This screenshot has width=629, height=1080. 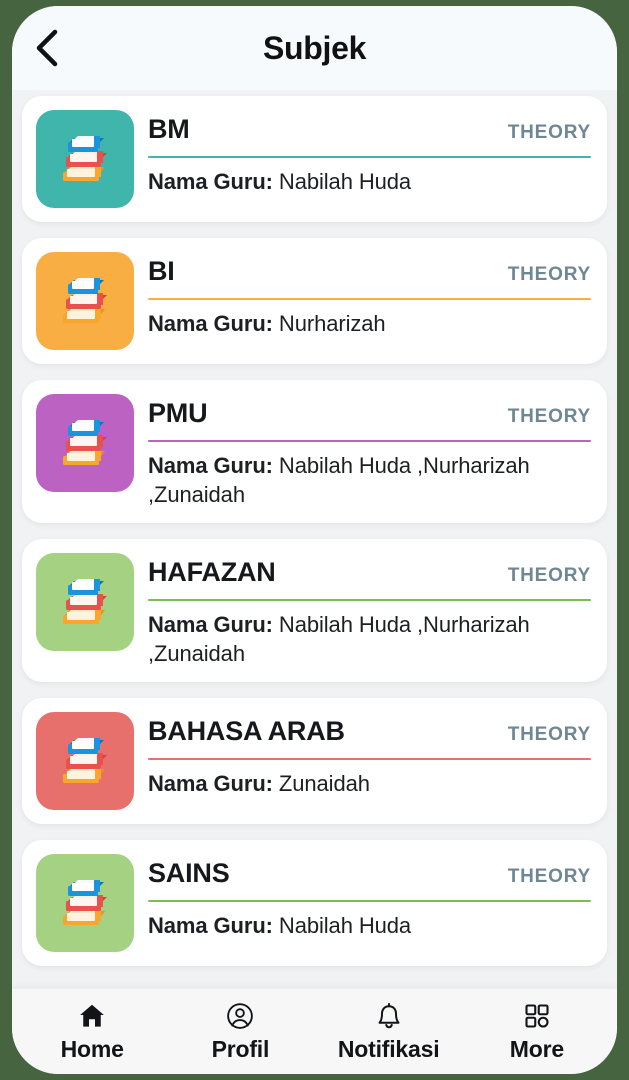 I want to click on teacher-names: Zunaidah, so click(x=324, y=784).